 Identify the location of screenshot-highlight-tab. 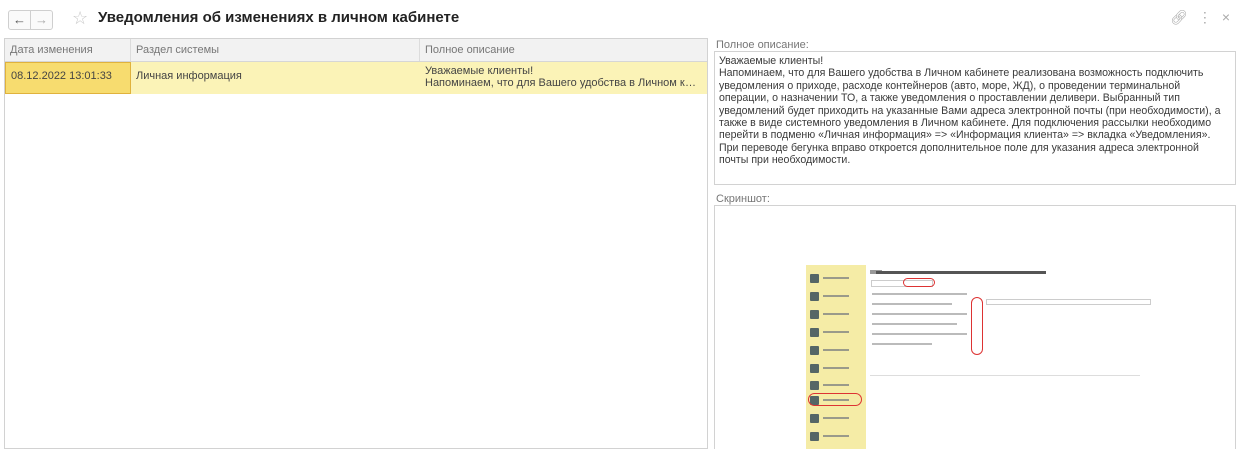
(919, 282).